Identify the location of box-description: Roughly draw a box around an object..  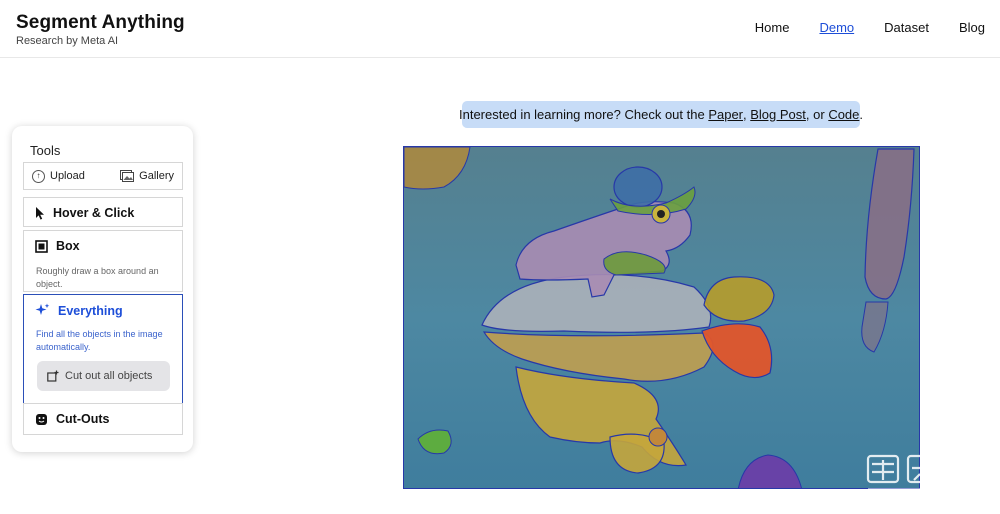
(97, 277).